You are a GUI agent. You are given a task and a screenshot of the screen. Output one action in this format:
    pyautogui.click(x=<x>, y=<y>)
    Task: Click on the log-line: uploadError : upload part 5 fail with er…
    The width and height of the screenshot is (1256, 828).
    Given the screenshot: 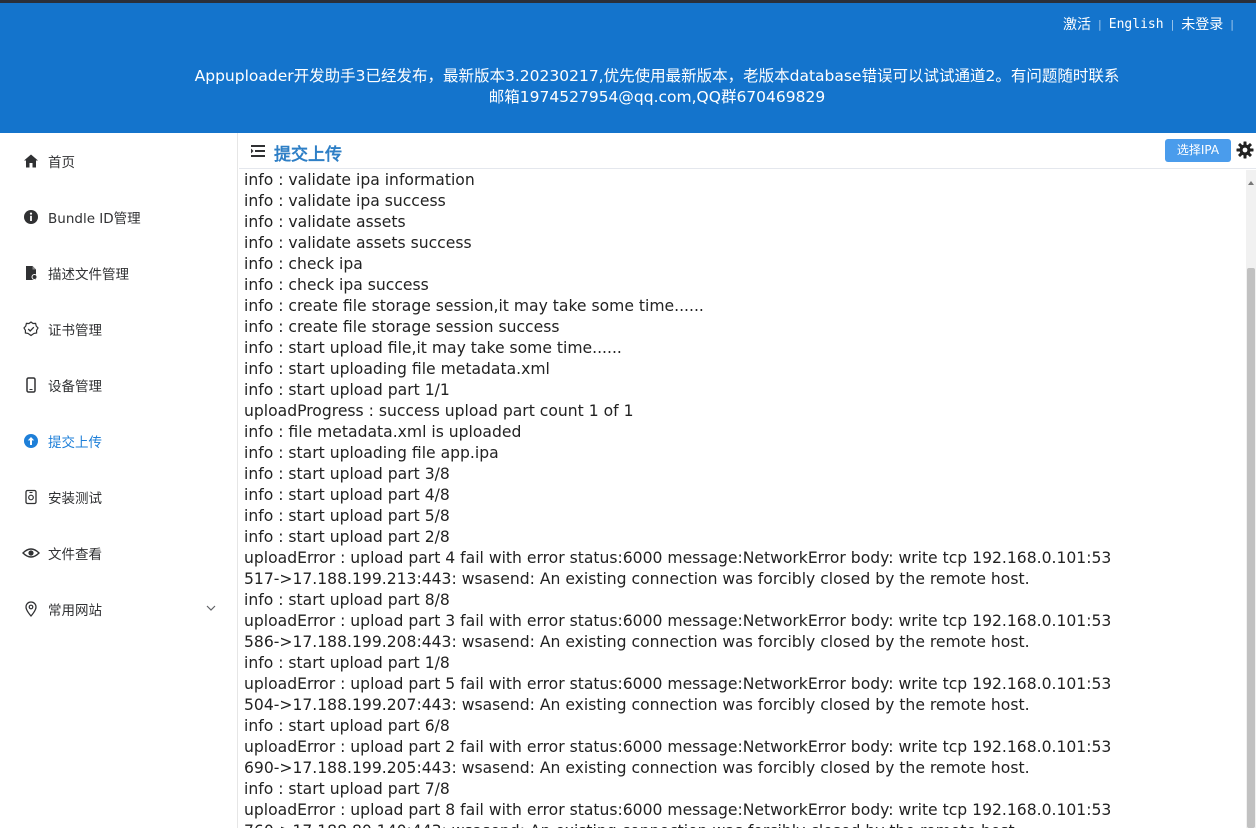 What is the action you would take?
    pyautogui.click(x=678, y=694)
    